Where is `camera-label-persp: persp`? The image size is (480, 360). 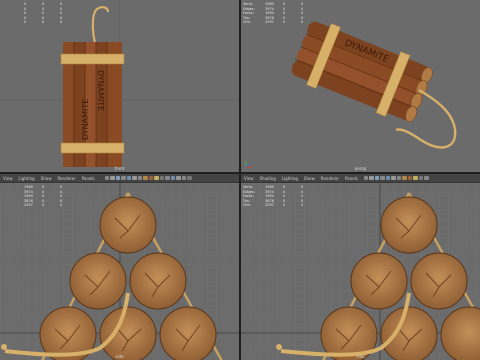 camera-label-persp: persp is located at coordinates (360, 168).